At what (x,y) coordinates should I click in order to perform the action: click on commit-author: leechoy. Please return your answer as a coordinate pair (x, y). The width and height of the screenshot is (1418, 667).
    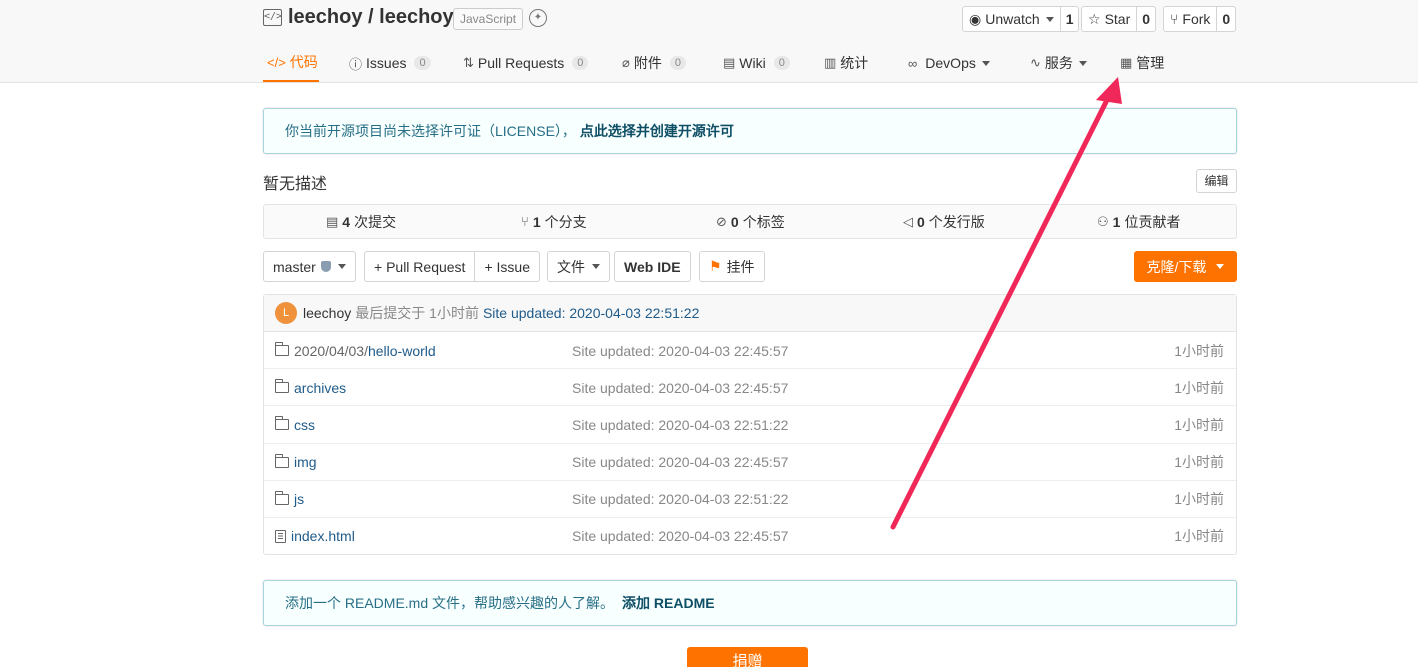
    Looking at the image, I should click on (327, 313).